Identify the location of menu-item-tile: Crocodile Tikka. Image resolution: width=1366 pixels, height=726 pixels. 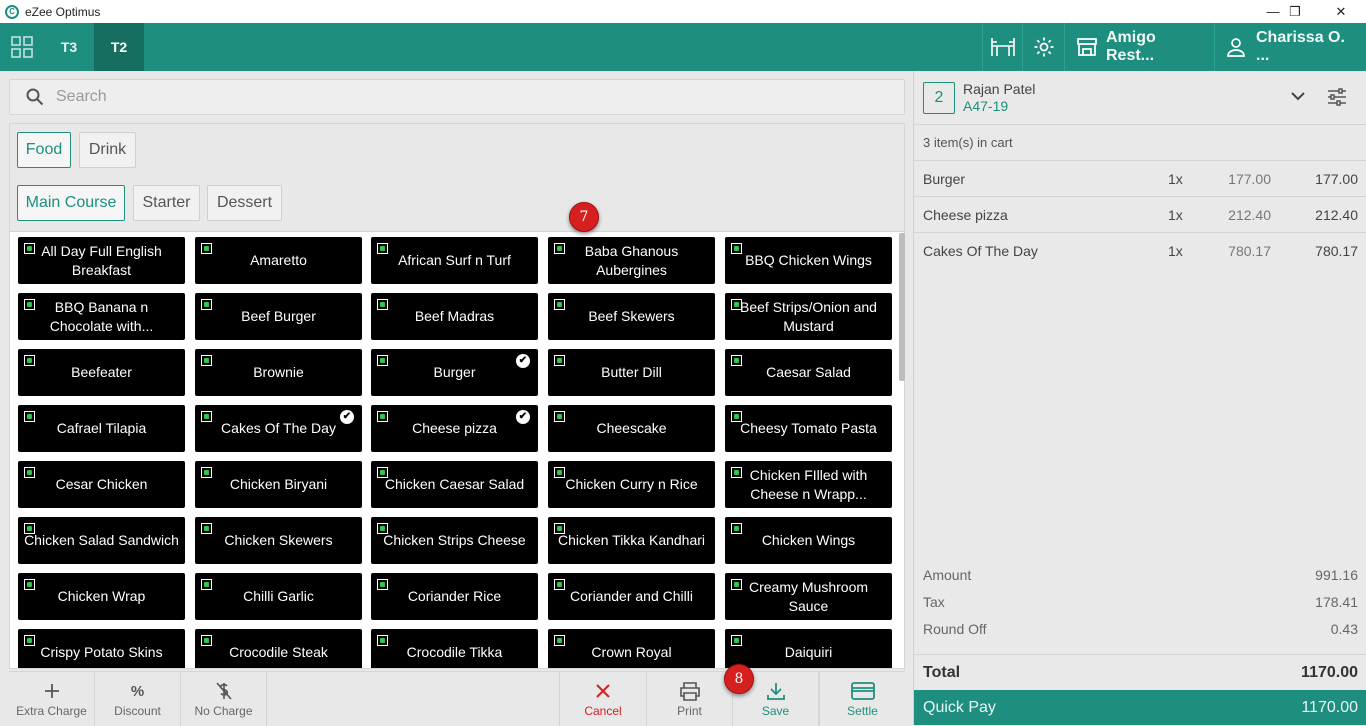
(454, 648).